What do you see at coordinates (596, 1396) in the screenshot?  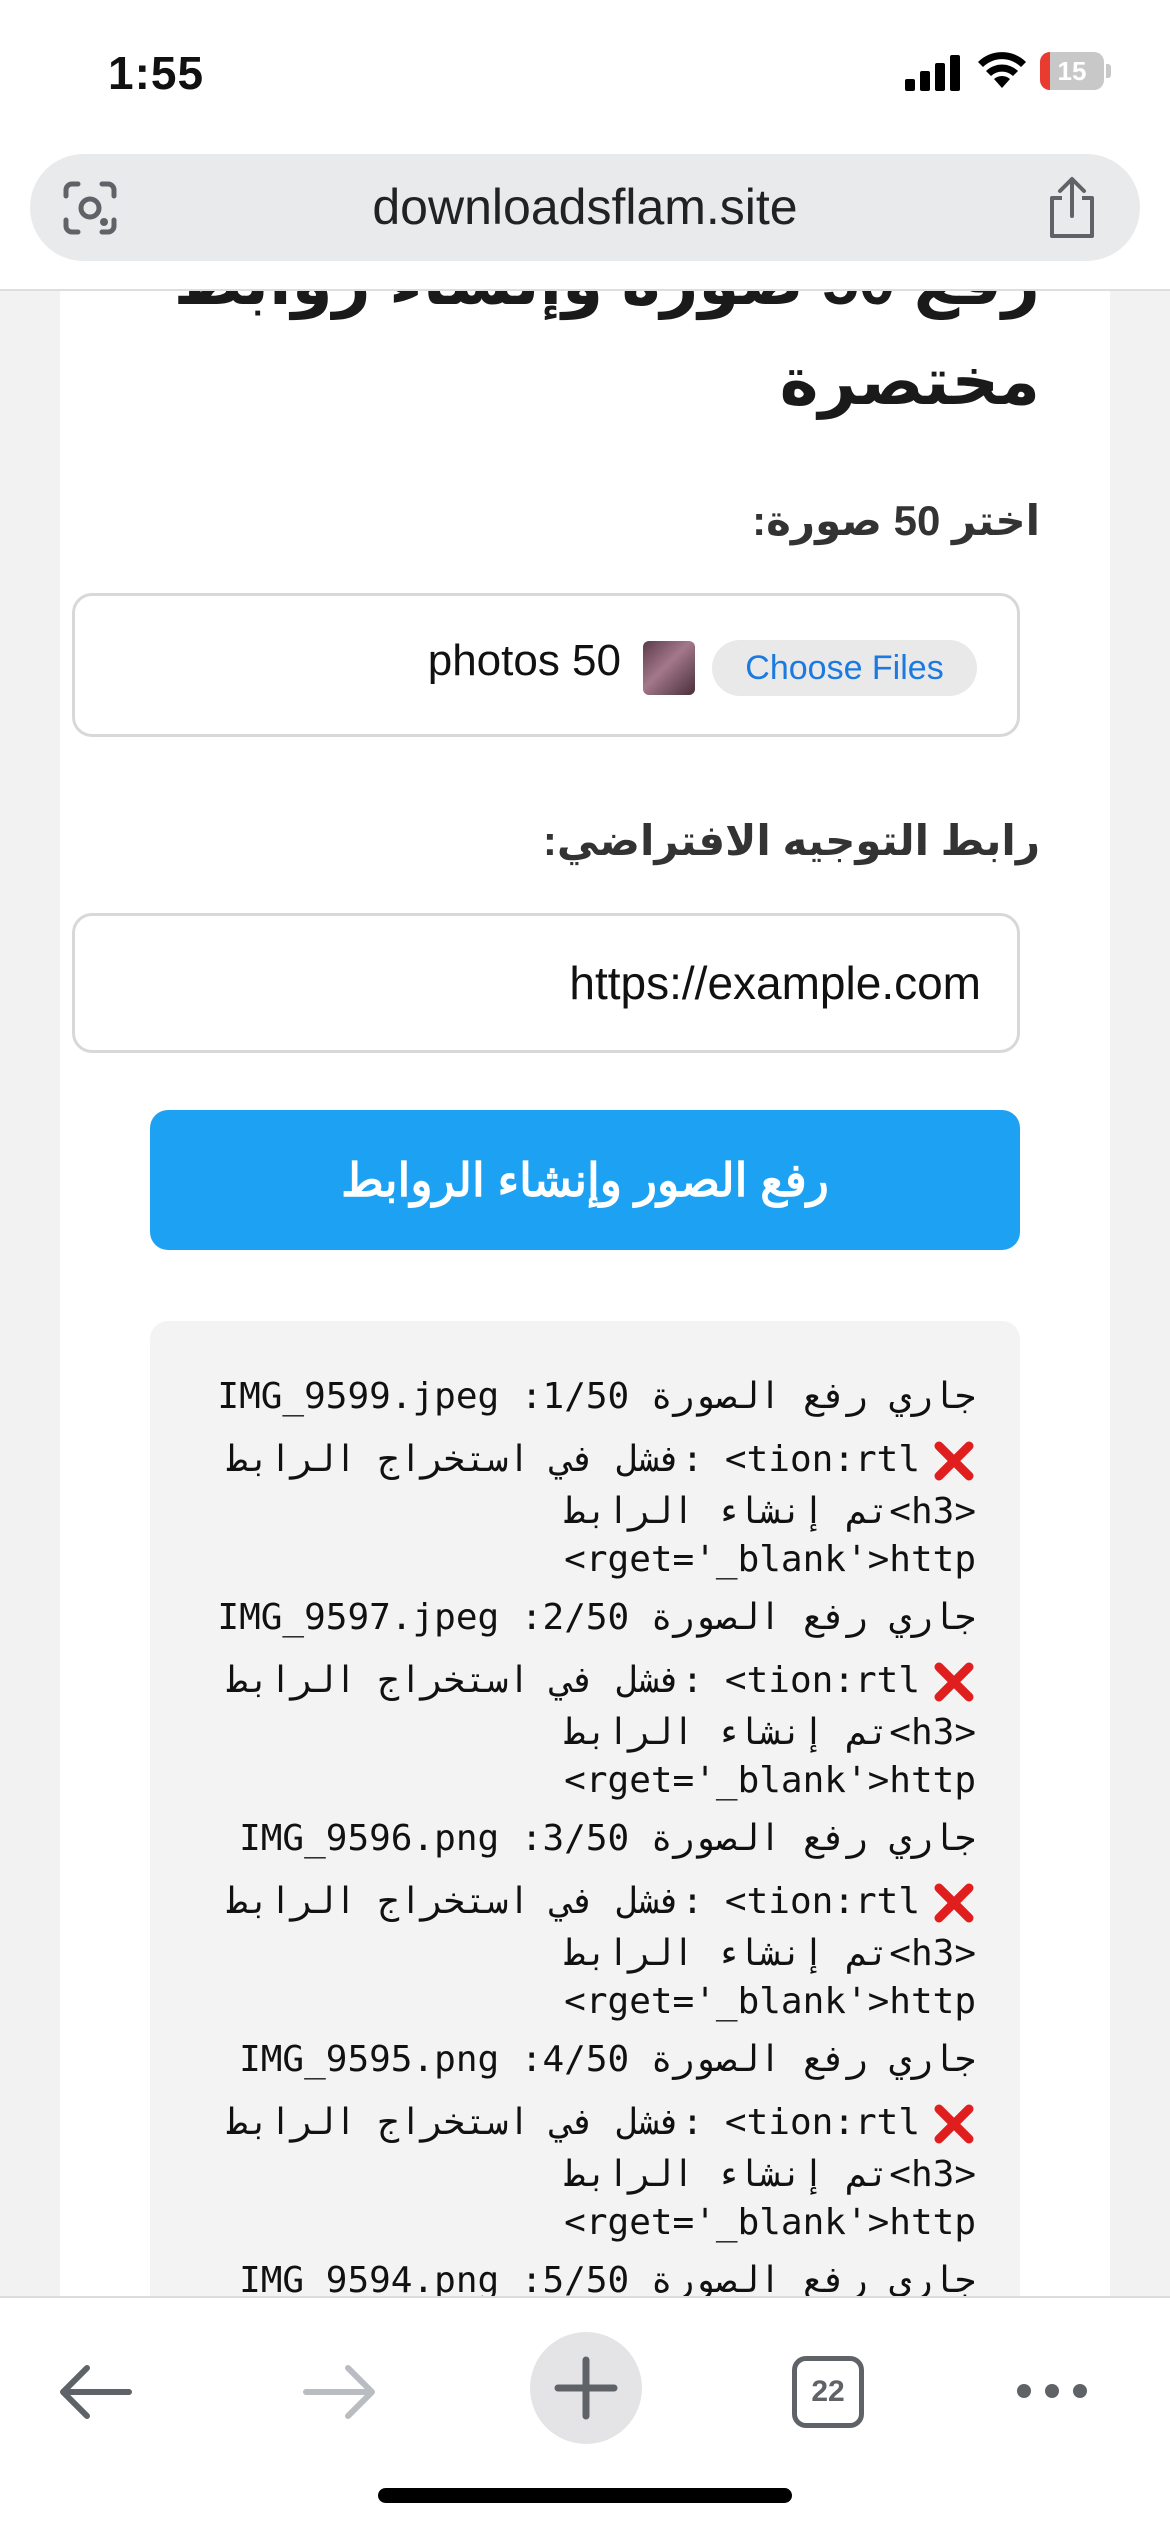 I see `log-uploading-line: IMG_9599.jpeg :1/50 جاري رفع الصورة` at bounding box center [596, 1396].